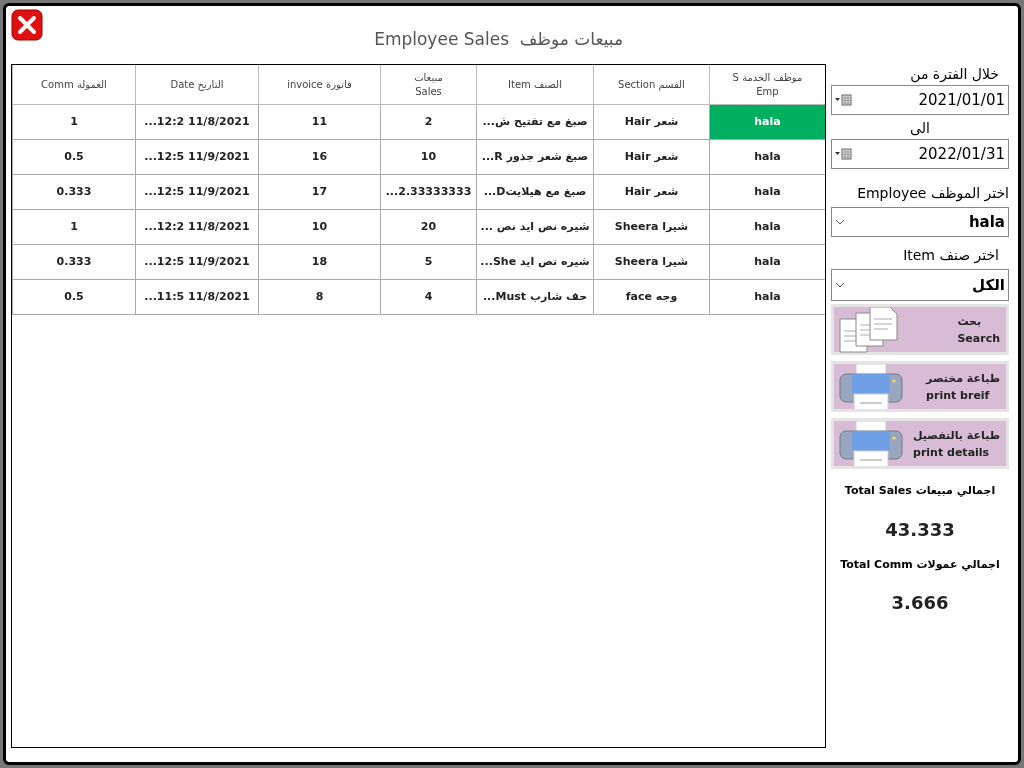 The height and width of the screenshot is (768, 1024). I want to click on column-header: التاريخ Date, so click(196, 85).